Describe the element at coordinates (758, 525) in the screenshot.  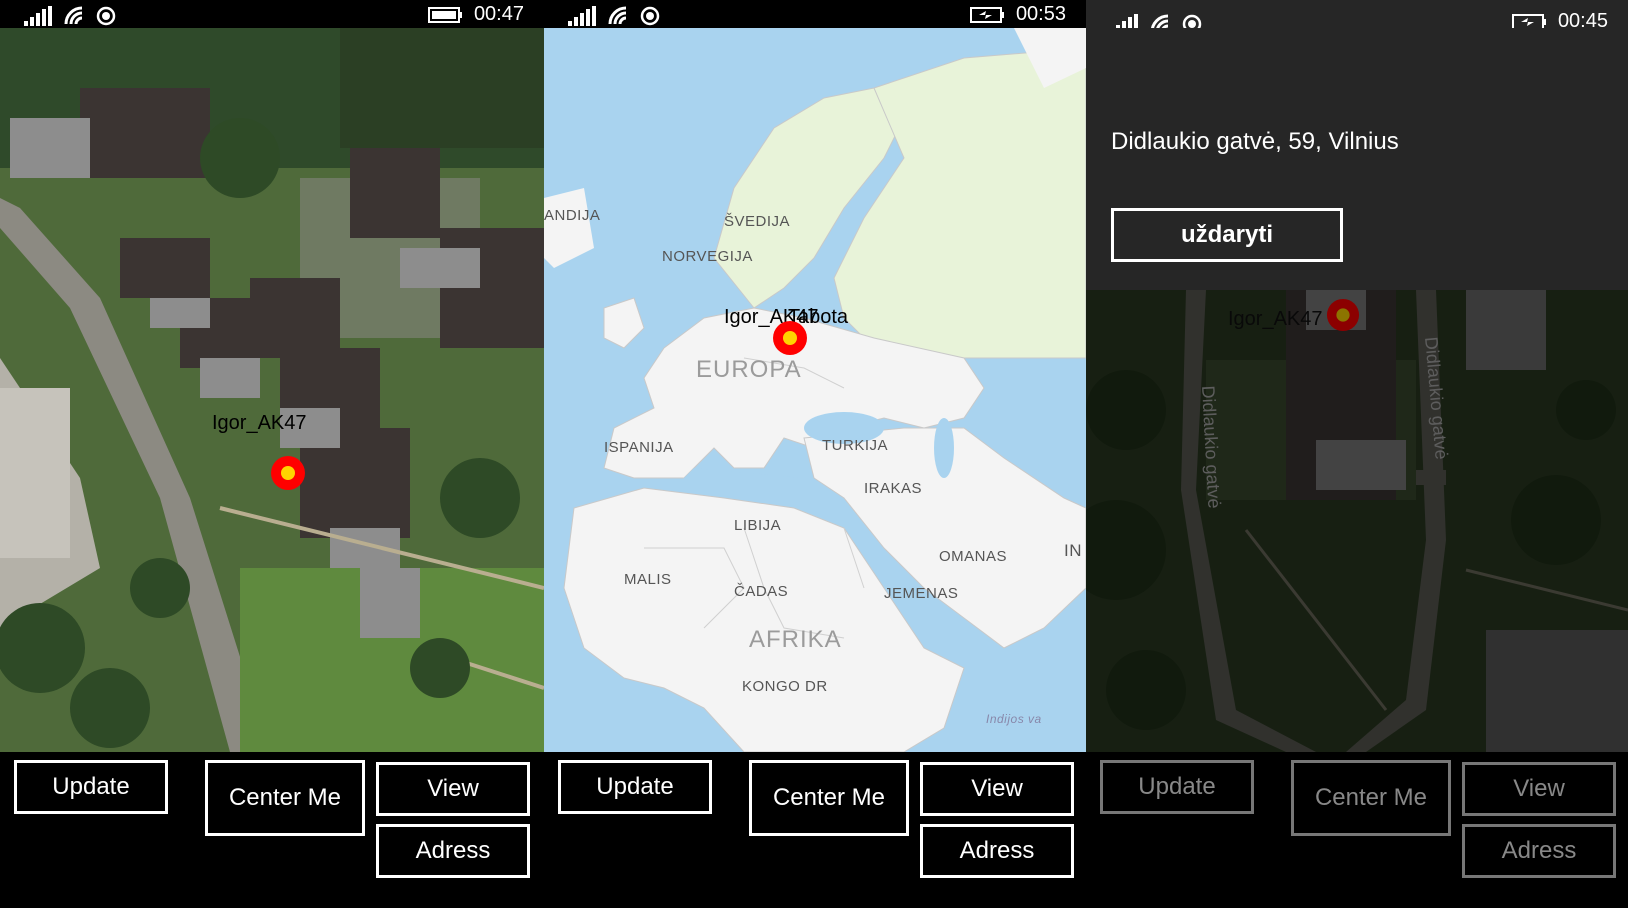
I see `map-label-libija: LIBIJA` at that location.